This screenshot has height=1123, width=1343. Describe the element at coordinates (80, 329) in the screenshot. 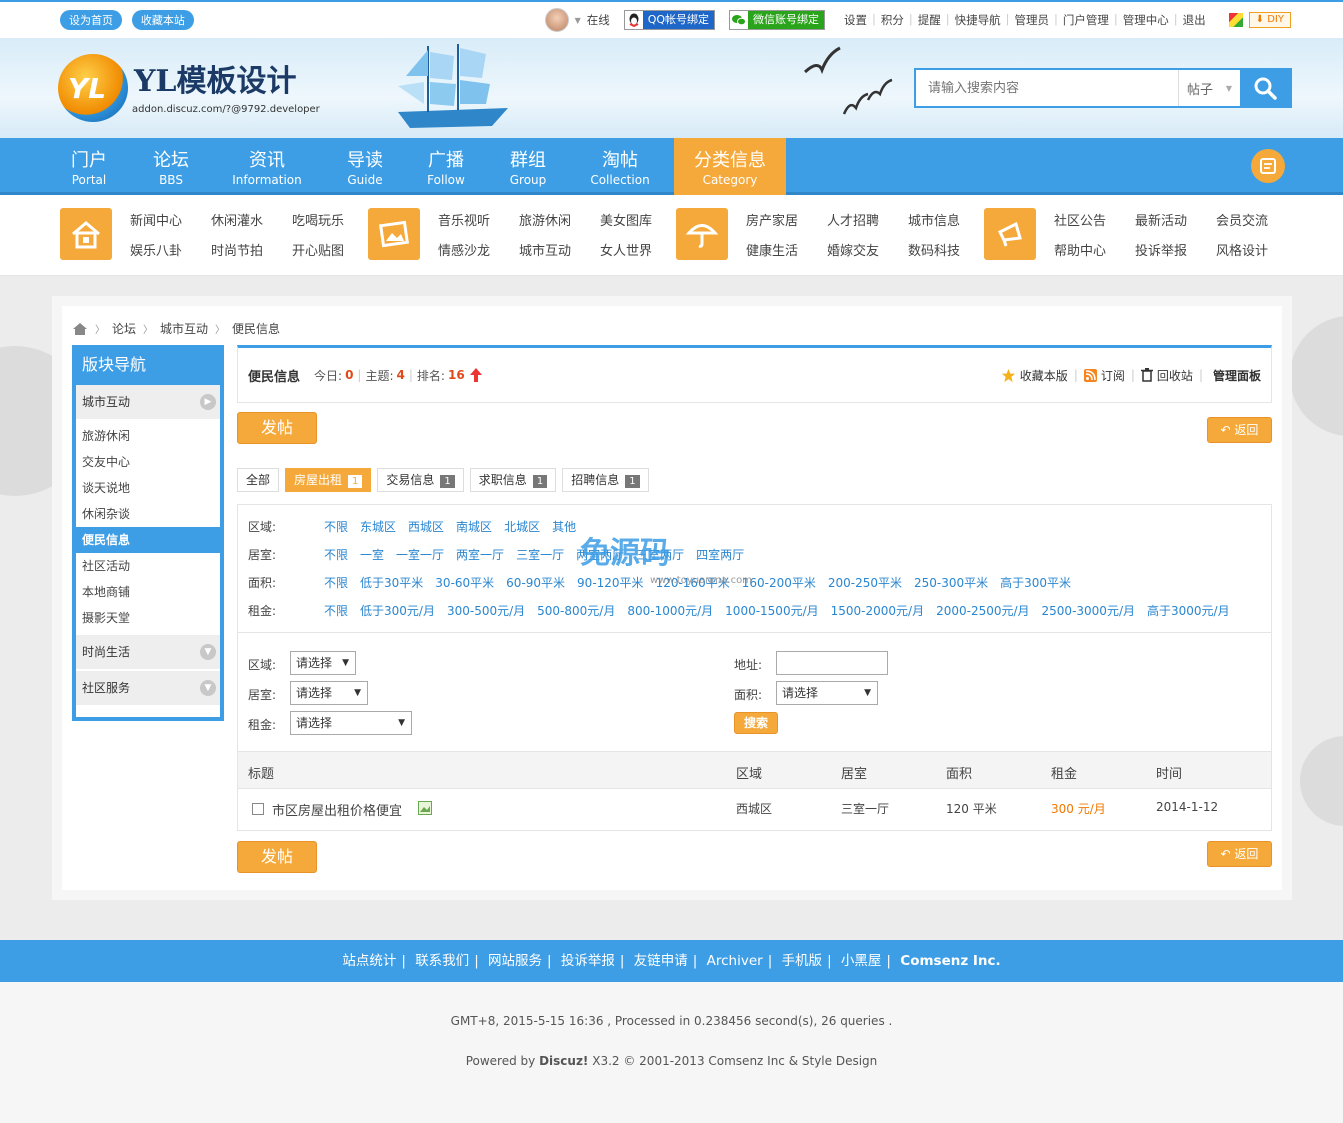

I see `home-icon` at that location.